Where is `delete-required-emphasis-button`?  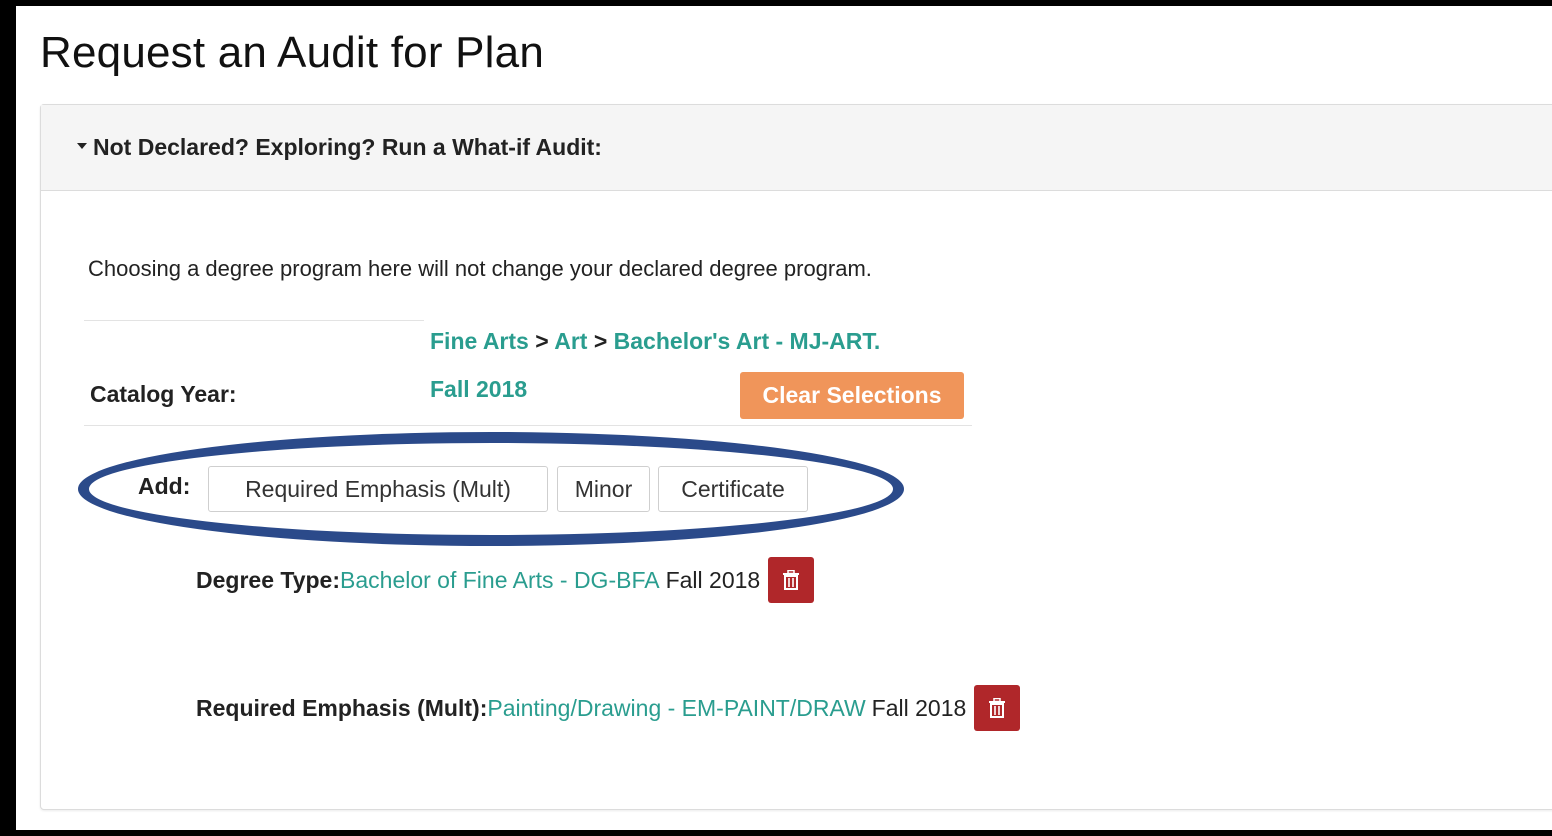
delete-required-emphasis-button is located at coordinates (997, 708).